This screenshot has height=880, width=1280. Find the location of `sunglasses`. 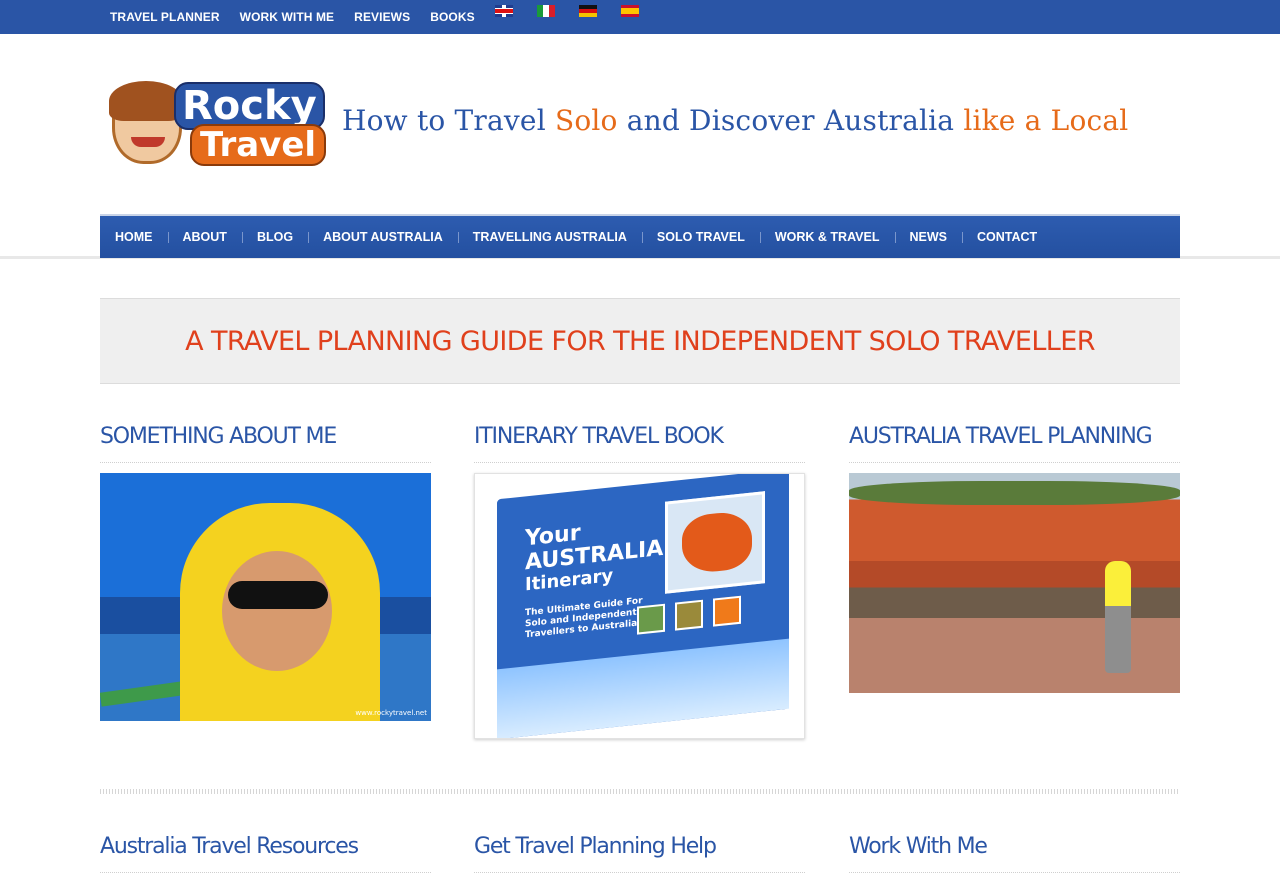

sunglasses is located at coordinates (278, 595).